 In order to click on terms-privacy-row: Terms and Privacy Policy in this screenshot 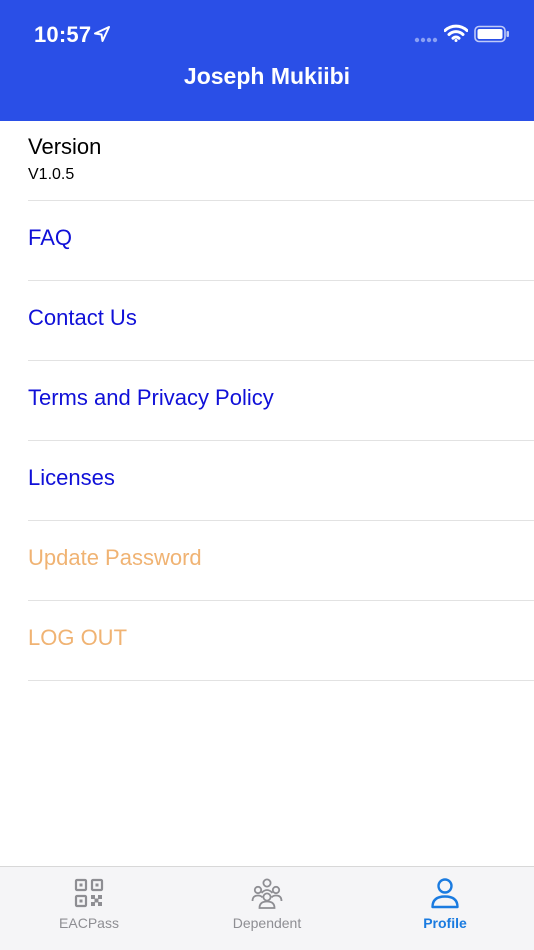, I will do `click(281, 401)`.